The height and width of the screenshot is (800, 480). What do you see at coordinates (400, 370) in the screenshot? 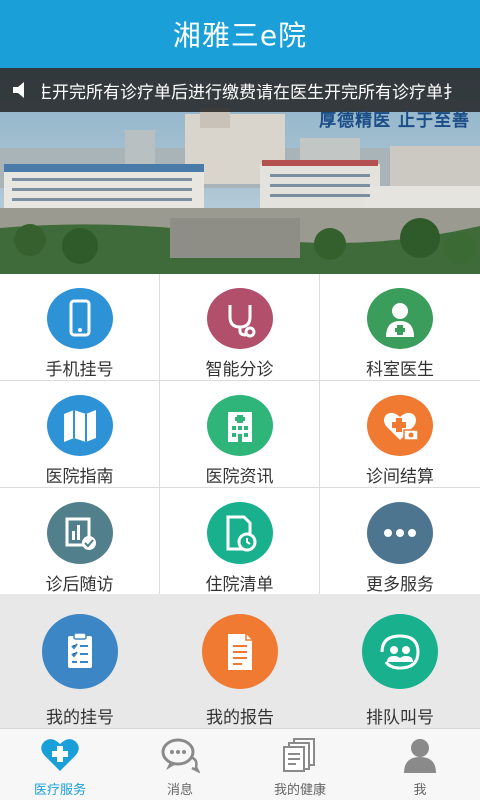
I see `service-label: 科室医生` at bounding box center [400, 370].